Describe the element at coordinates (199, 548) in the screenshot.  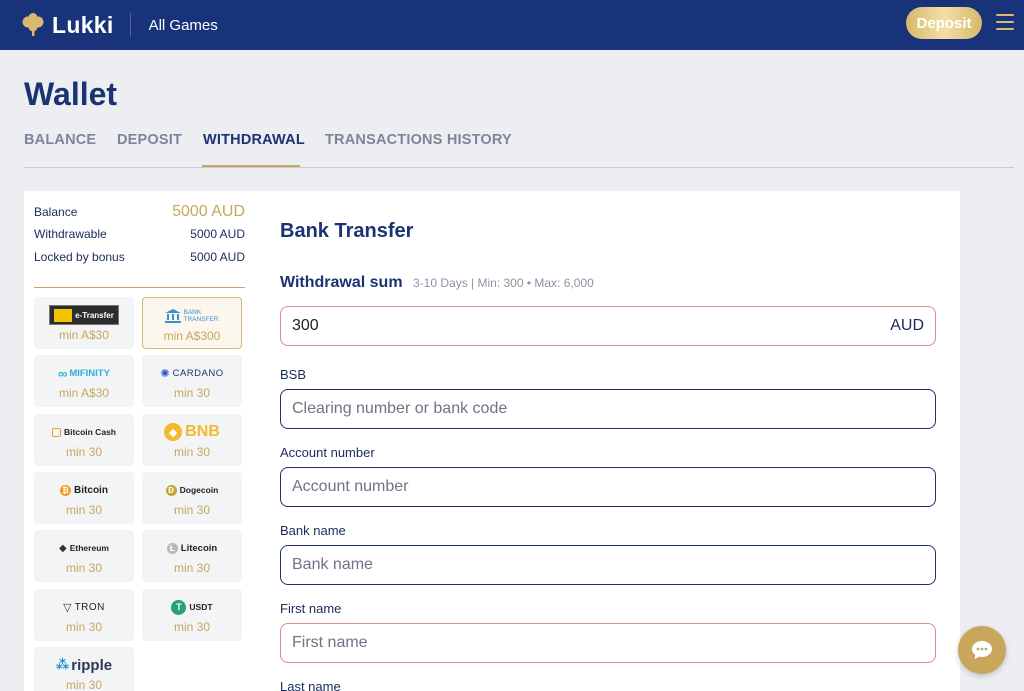
I see `litecoin-name: Litecoin` at that location.